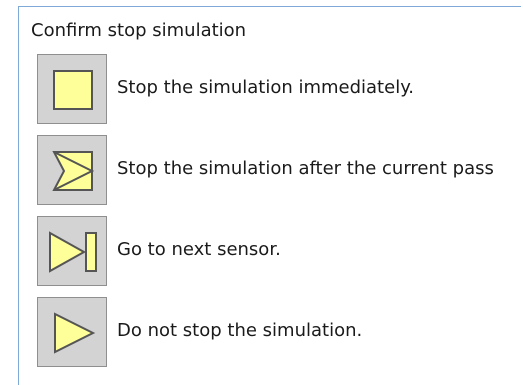 This screenshot has width=523, height=385. I want to click on next-sensor-label: Go to next sensor., so click(199, 249).